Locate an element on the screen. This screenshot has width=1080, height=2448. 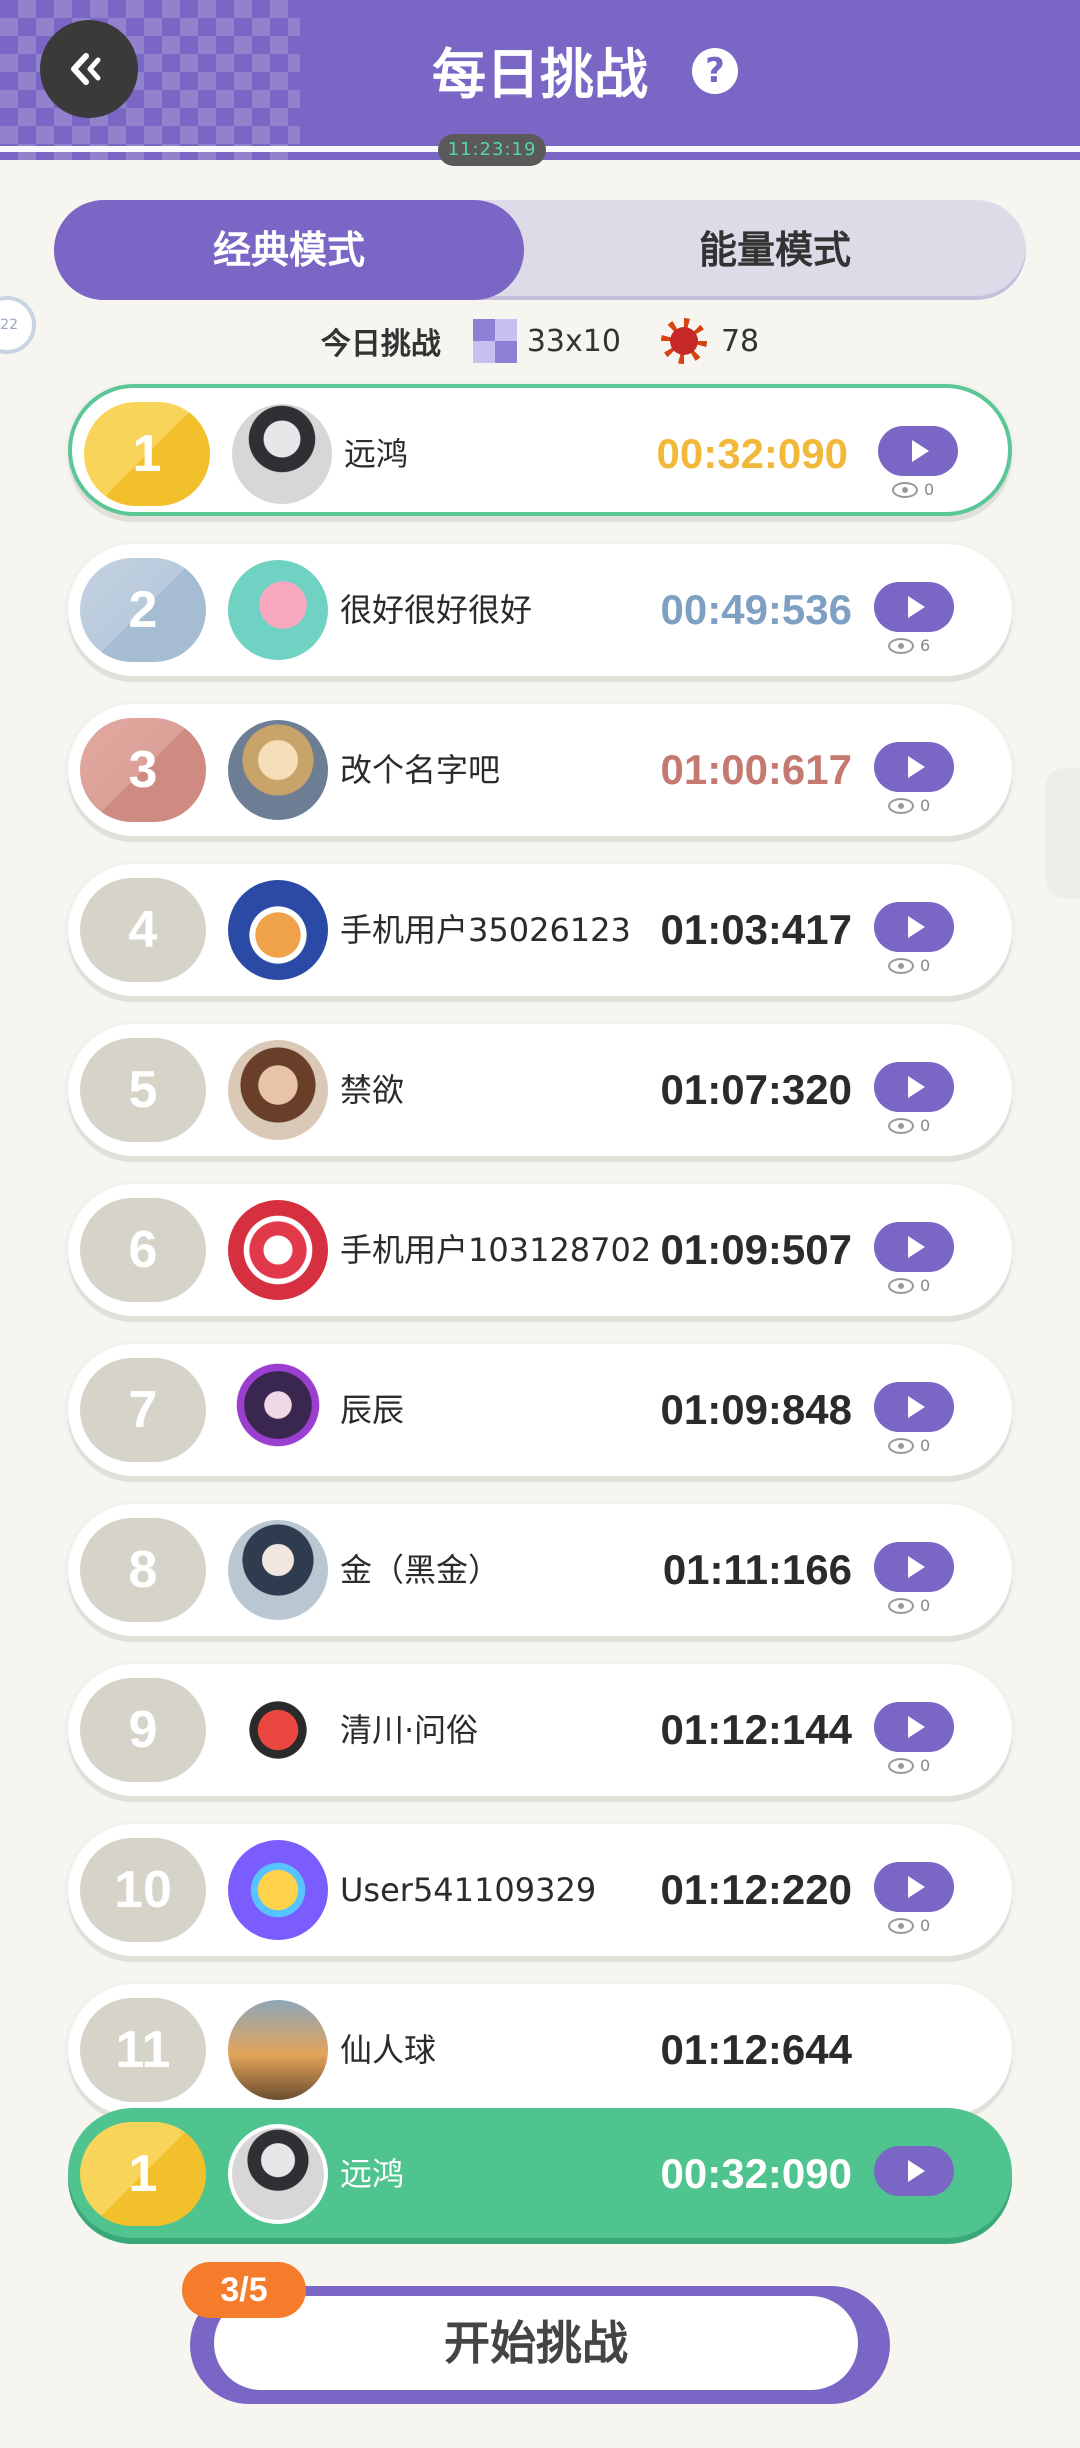
mode-tabs: 经典模式 能量模式 is located at coordinates (540, 250).